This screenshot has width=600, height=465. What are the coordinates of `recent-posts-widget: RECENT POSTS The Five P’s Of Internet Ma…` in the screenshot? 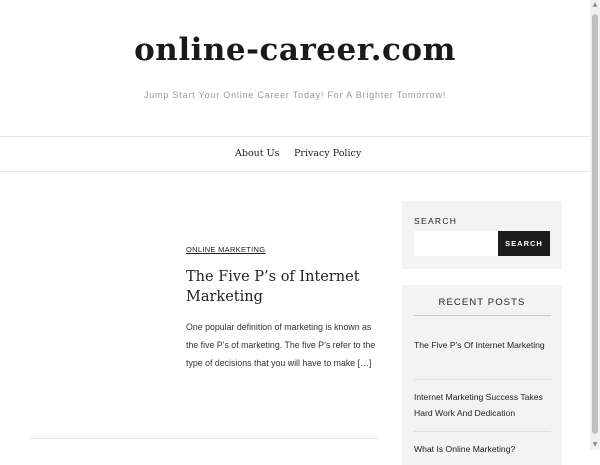 It's located at (482, 375).